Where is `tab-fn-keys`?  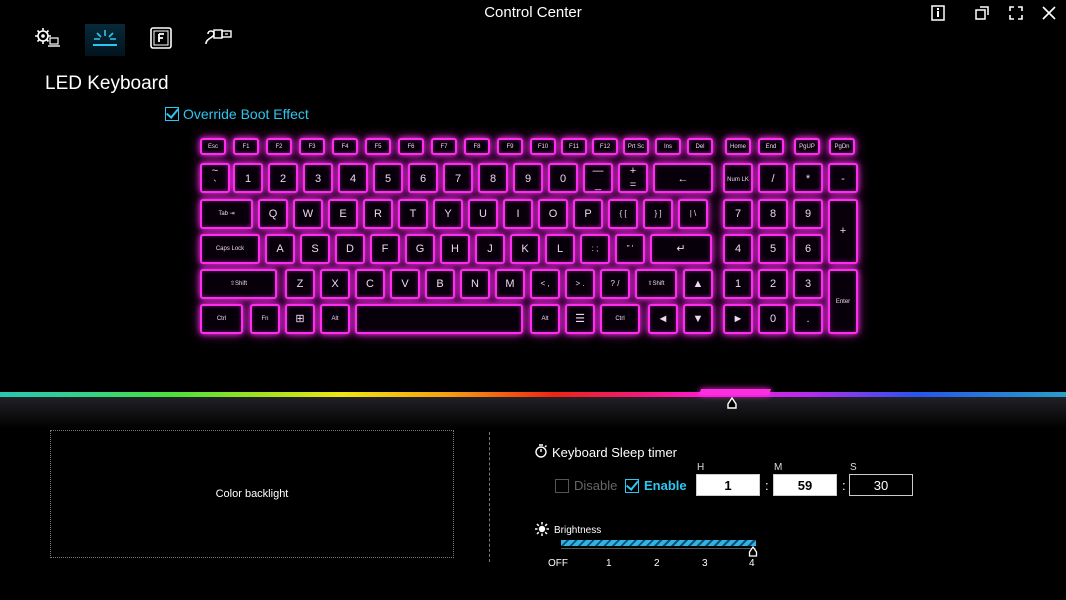 tab-fn-keys is located at coordinates (161, 40).